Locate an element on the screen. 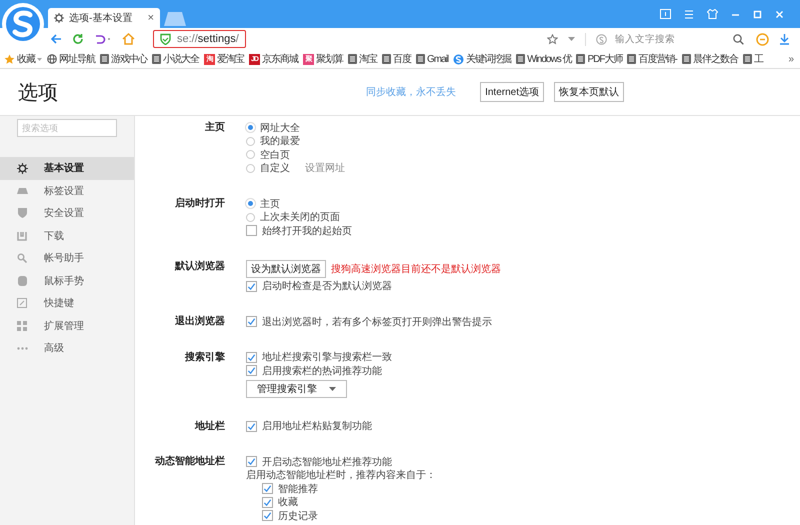  set-url-link: 设置网址 is located at coordinates (325, 168).